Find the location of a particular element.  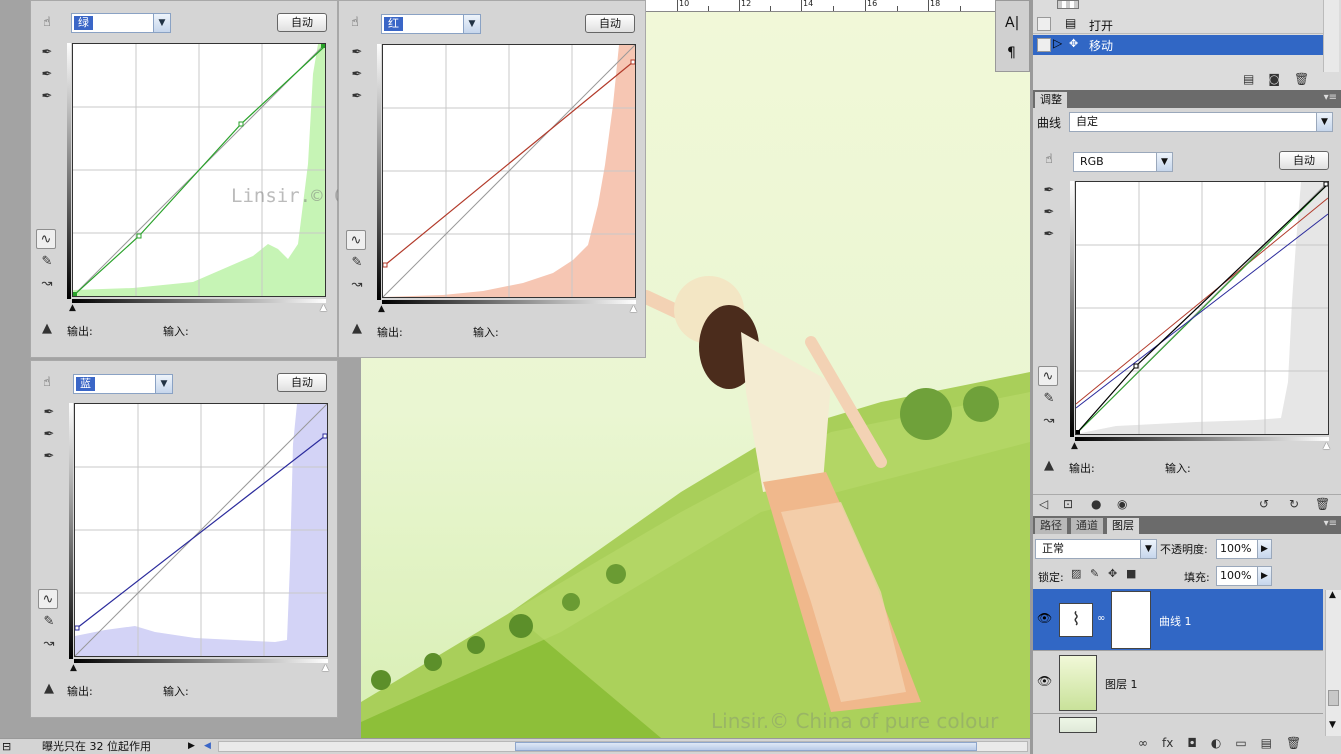

blend-mode-select: 正常 ▼ is located at coordinates (1096, 549).